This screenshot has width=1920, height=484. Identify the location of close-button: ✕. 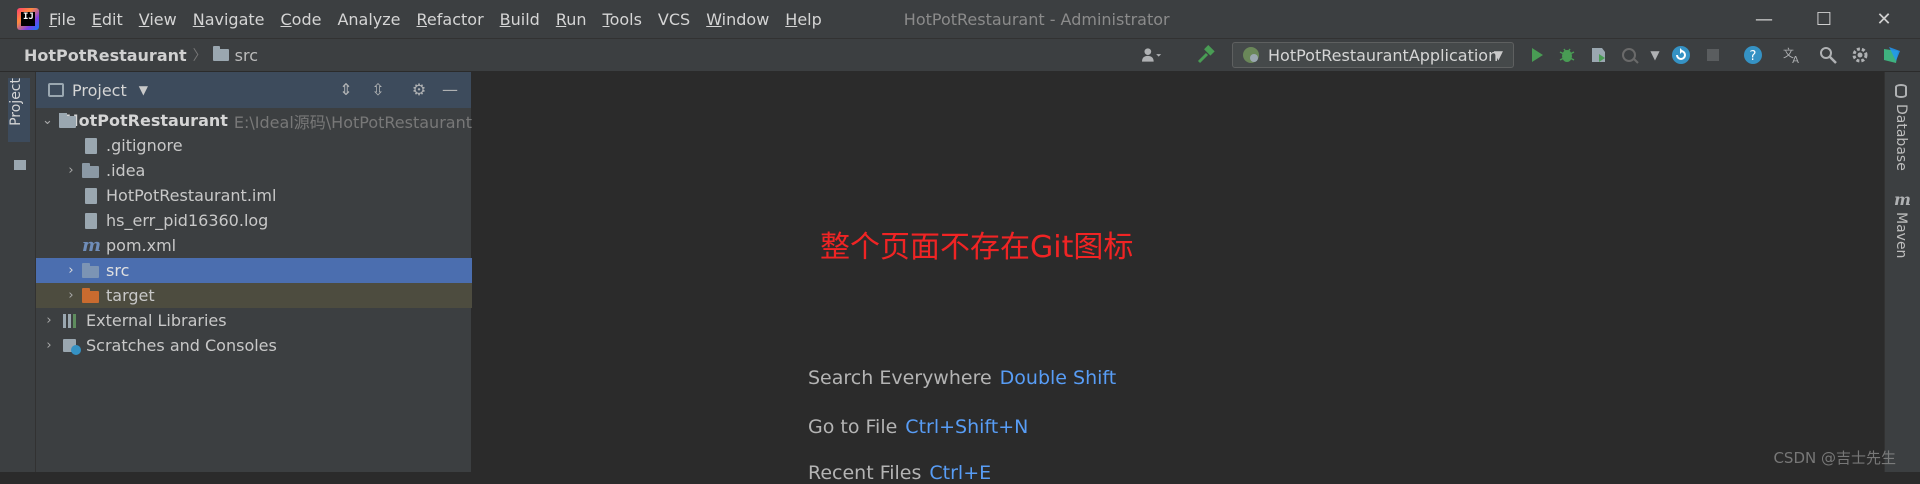
(1884, 19).